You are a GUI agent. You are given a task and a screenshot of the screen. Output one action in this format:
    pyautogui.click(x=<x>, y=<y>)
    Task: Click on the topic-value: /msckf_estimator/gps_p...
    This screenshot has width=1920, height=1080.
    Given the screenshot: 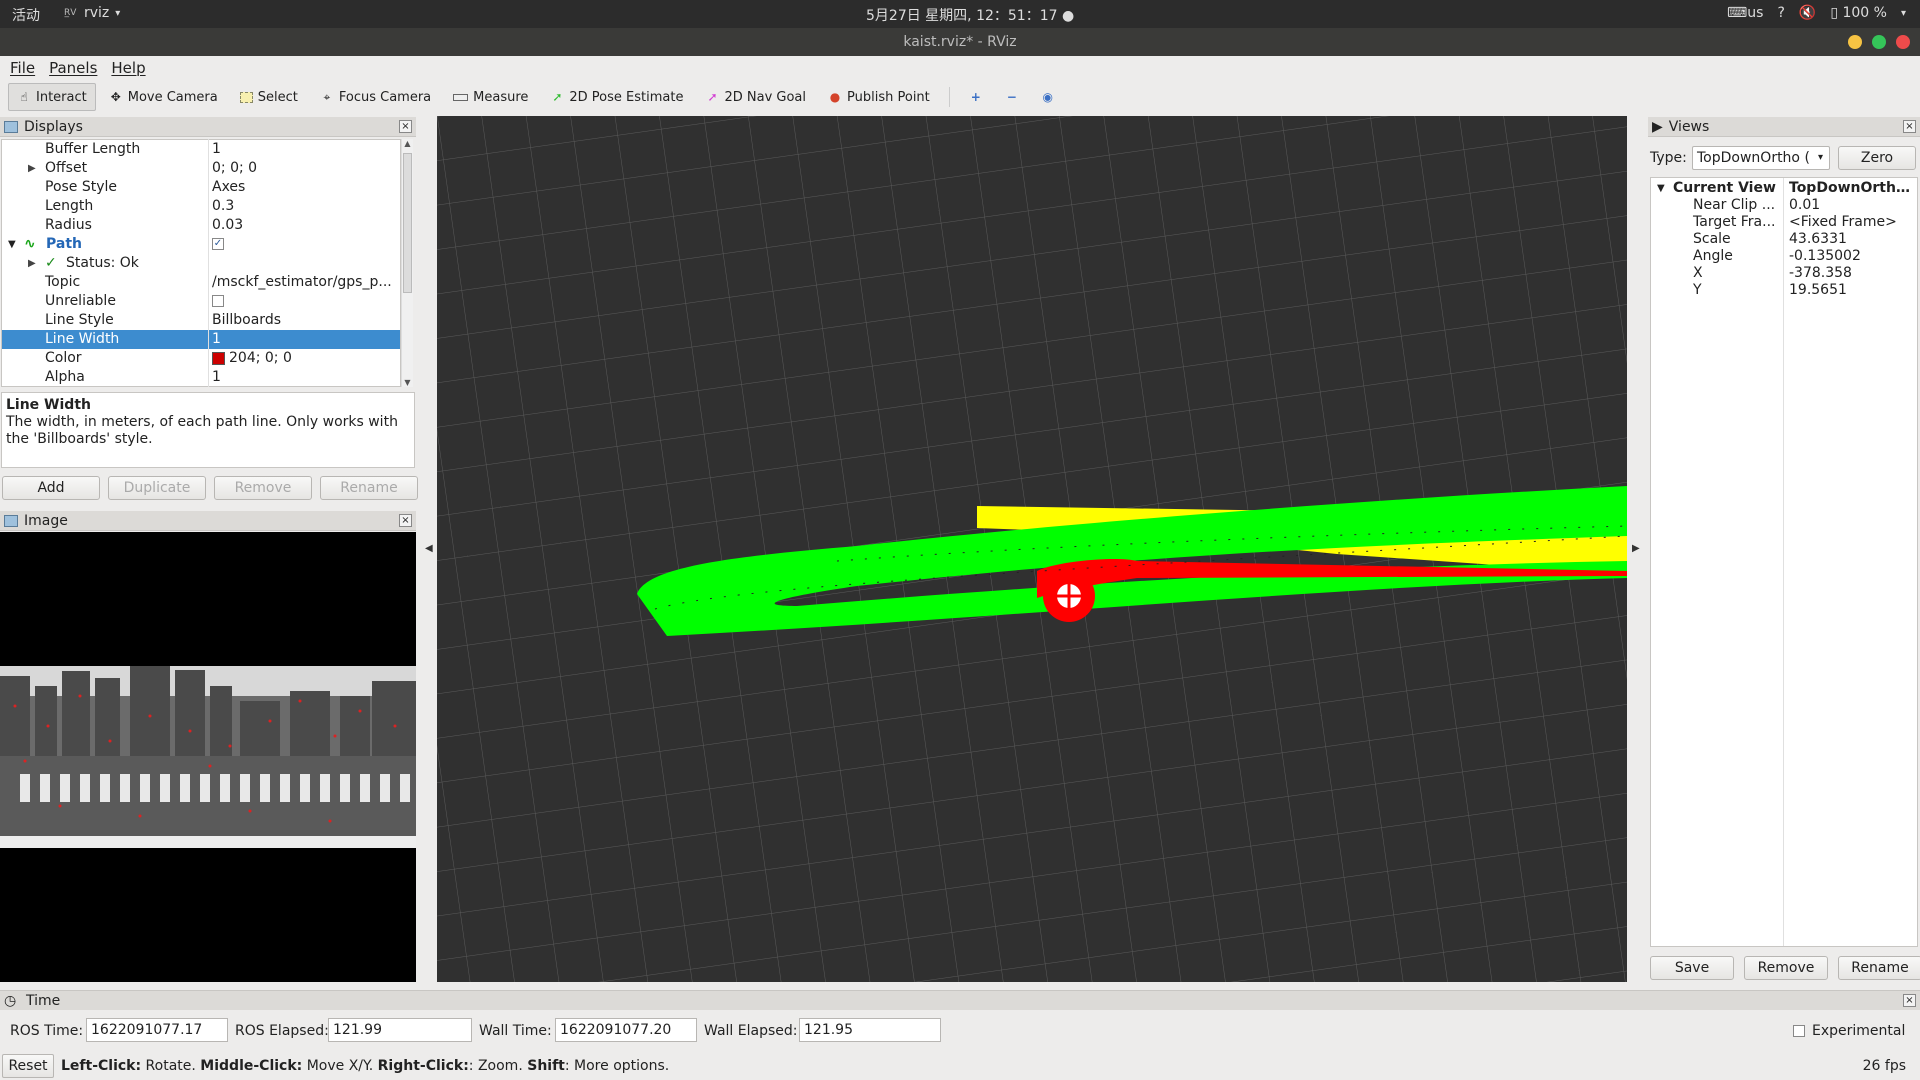 What is the action you would take?
    pyautogui.click(x=302, y=282)
    